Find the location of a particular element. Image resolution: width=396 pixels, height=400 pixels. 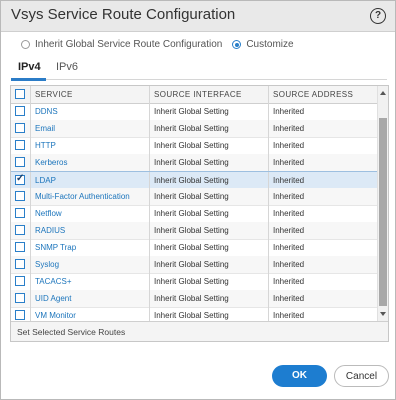

service-cell: Netflow is located at coordinates (89, 213).